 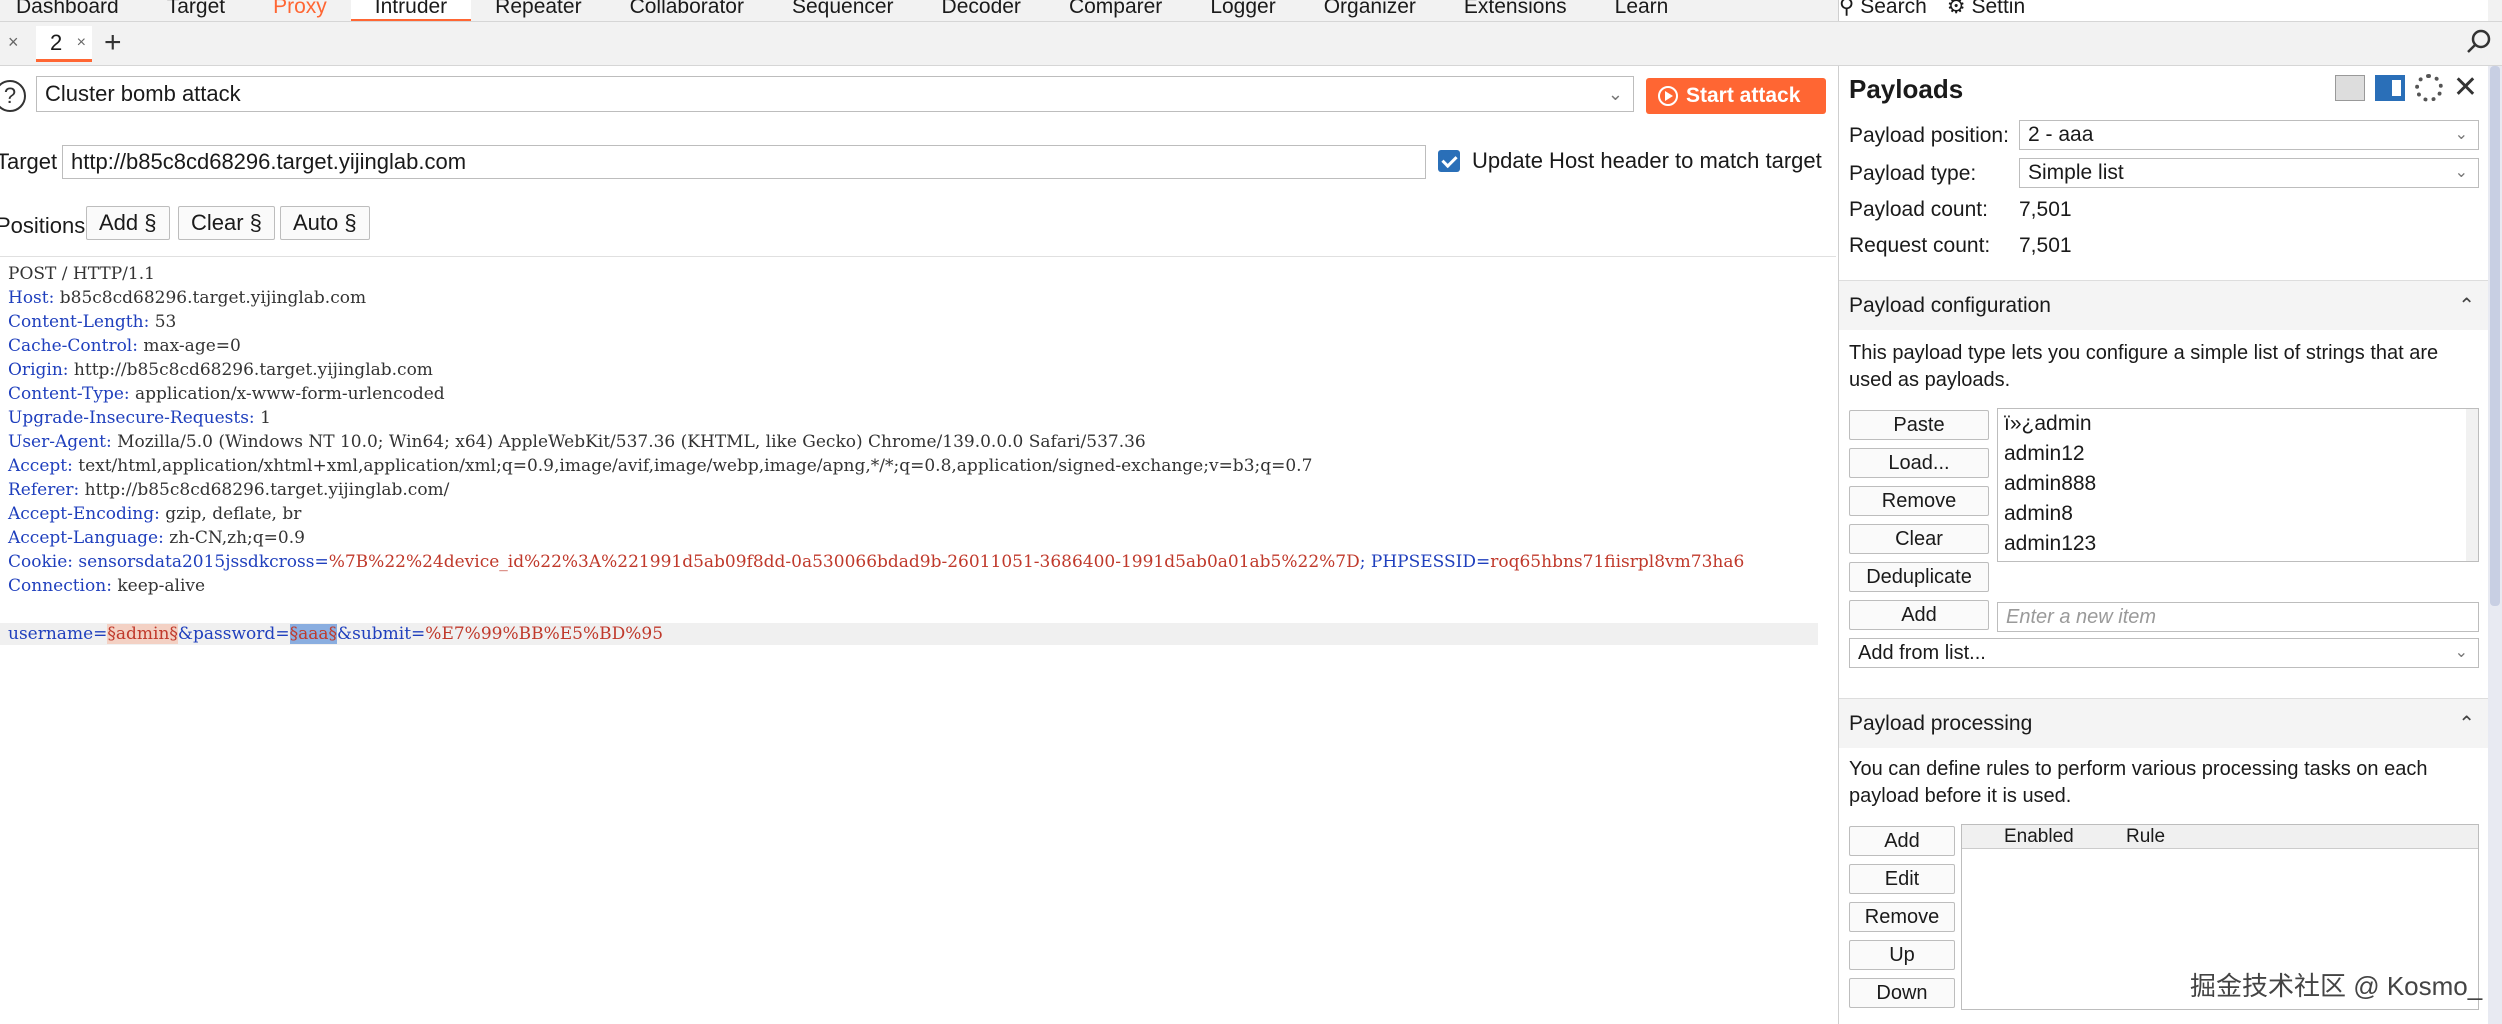 What do you see at coordinates (1941, 723) in the screenshot?
I see `section-title: Payload processing` at bounding box center [1941, 723].